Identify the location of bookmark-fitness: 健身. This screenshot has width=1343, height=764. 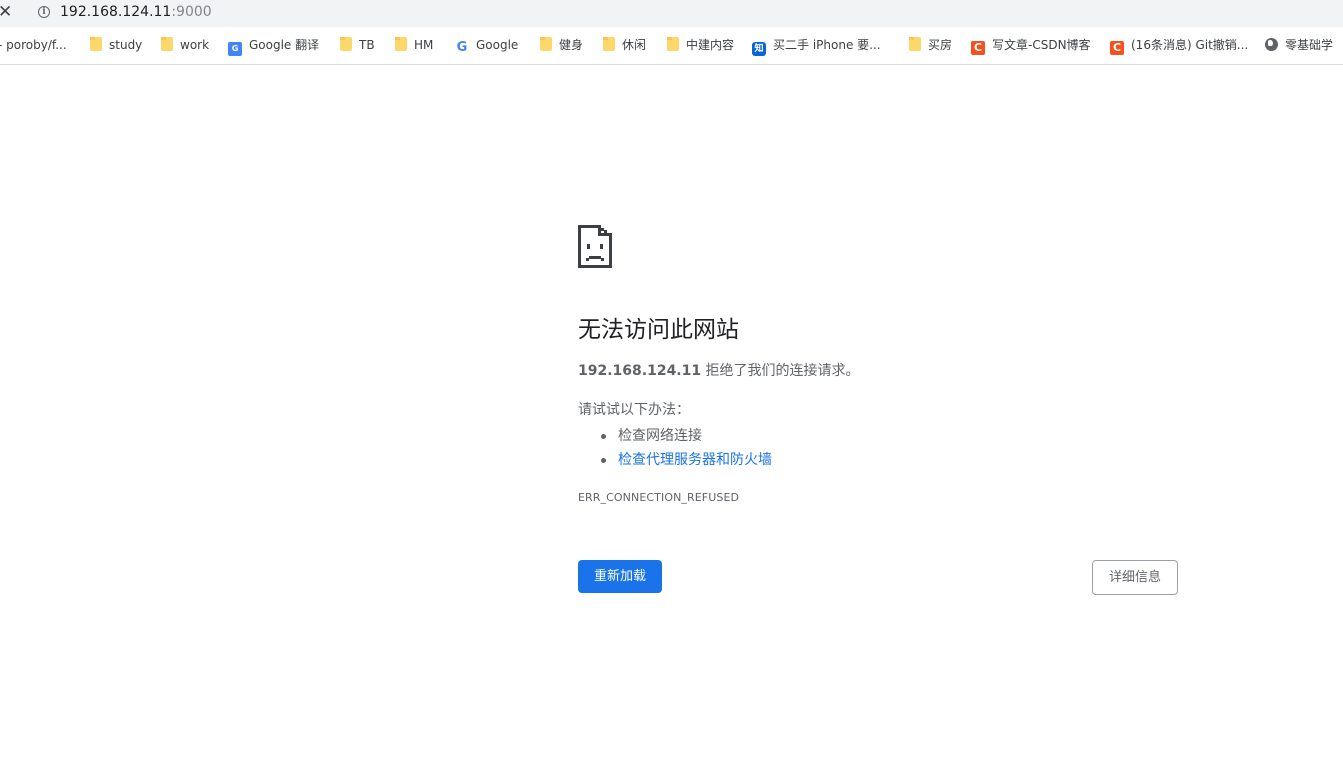
(561, 45).